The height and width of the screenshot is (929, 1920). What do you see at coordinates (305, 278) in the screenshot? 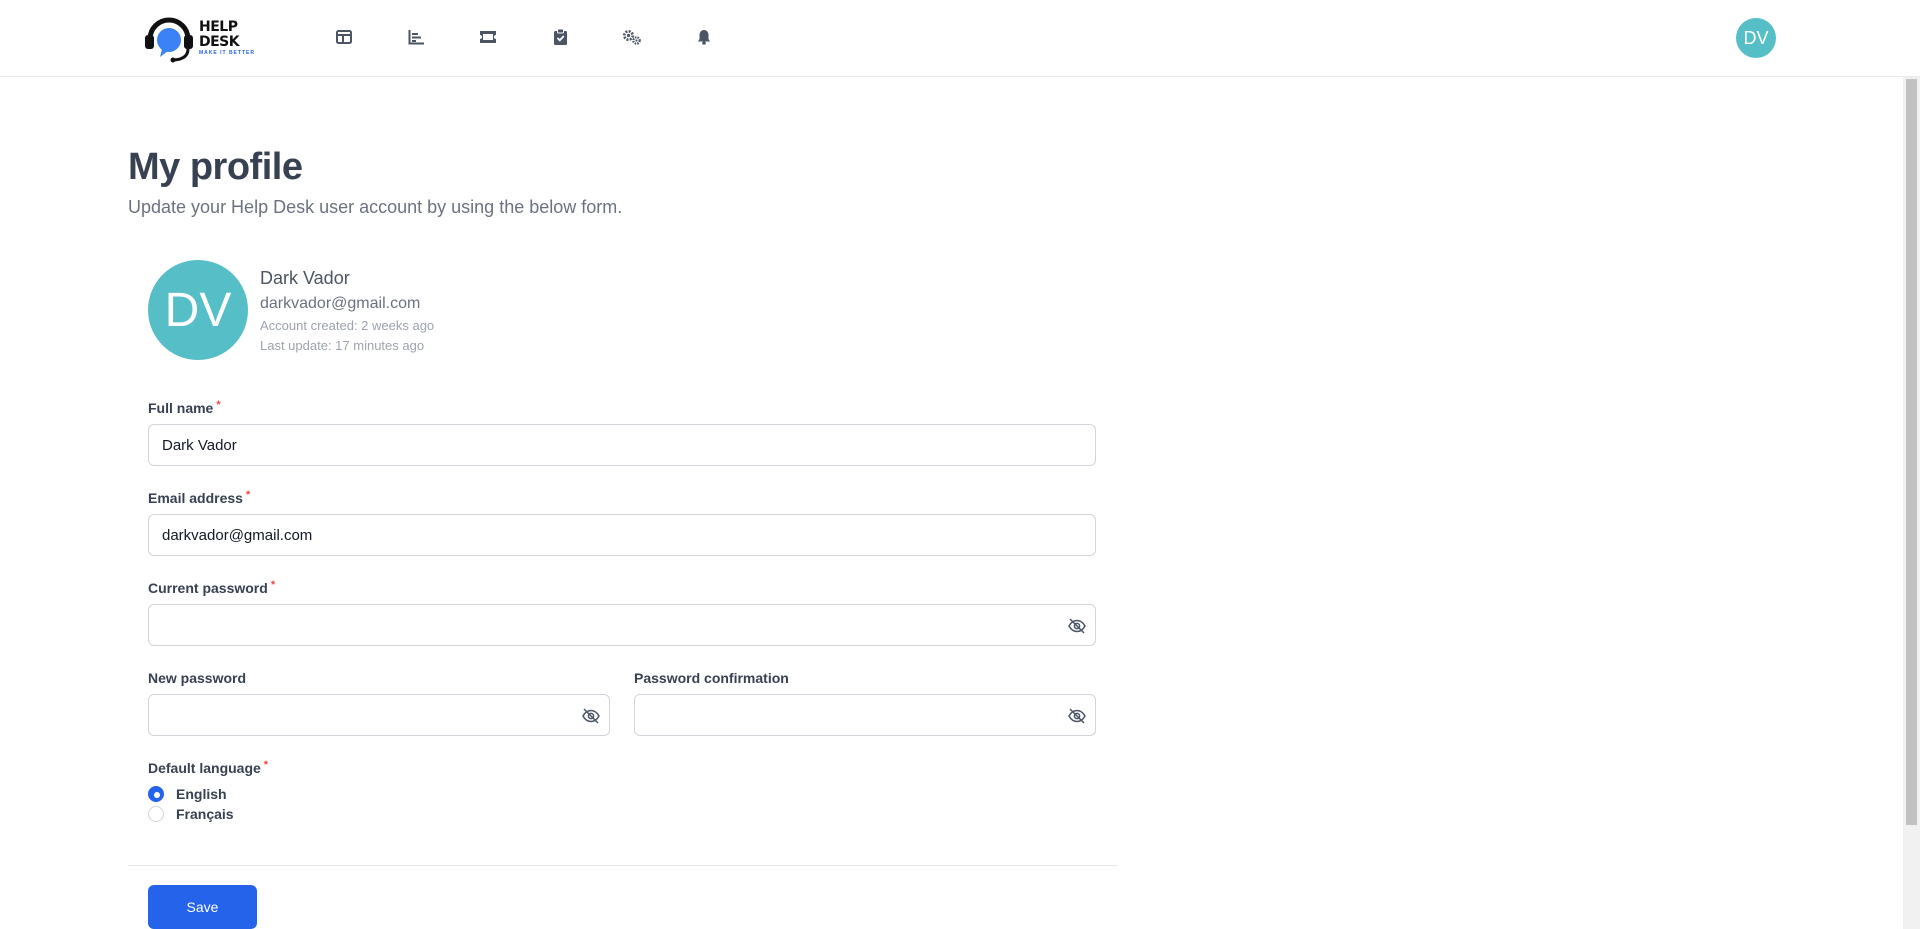
I see `profile-name: Dark Vador` at bounding box center [305, 278].